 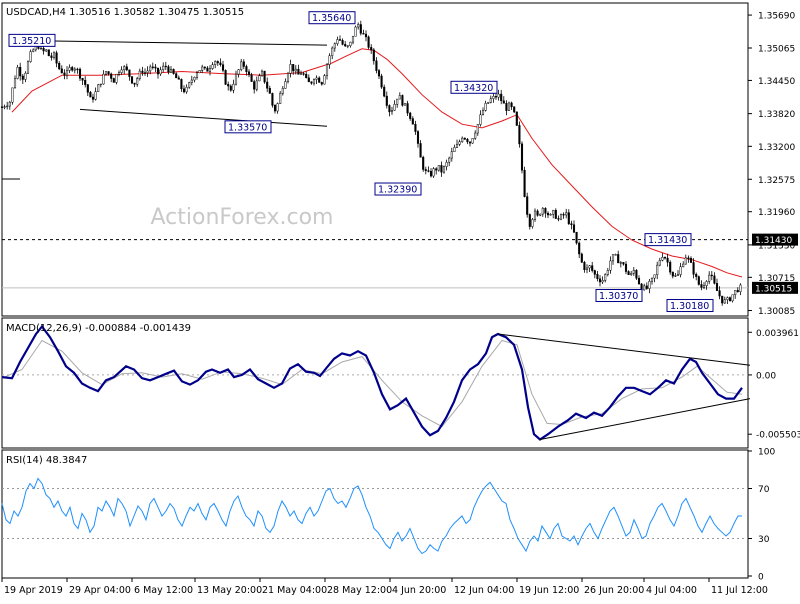 What do you see at coordinates (776, 213) in the screenshot?
I see `price-tick-label: 1.31960` at bounding box center [776, 213].